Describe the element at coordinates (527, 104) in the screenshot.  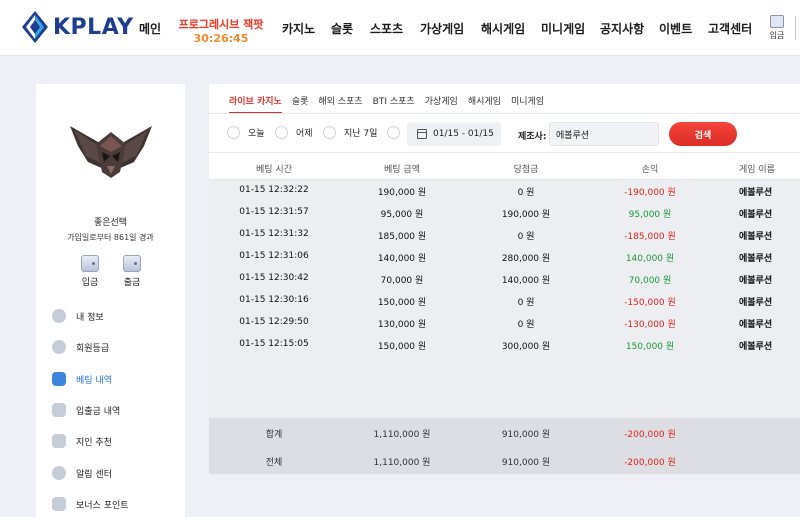
I see `tab-mini: 미니게임` at that location.